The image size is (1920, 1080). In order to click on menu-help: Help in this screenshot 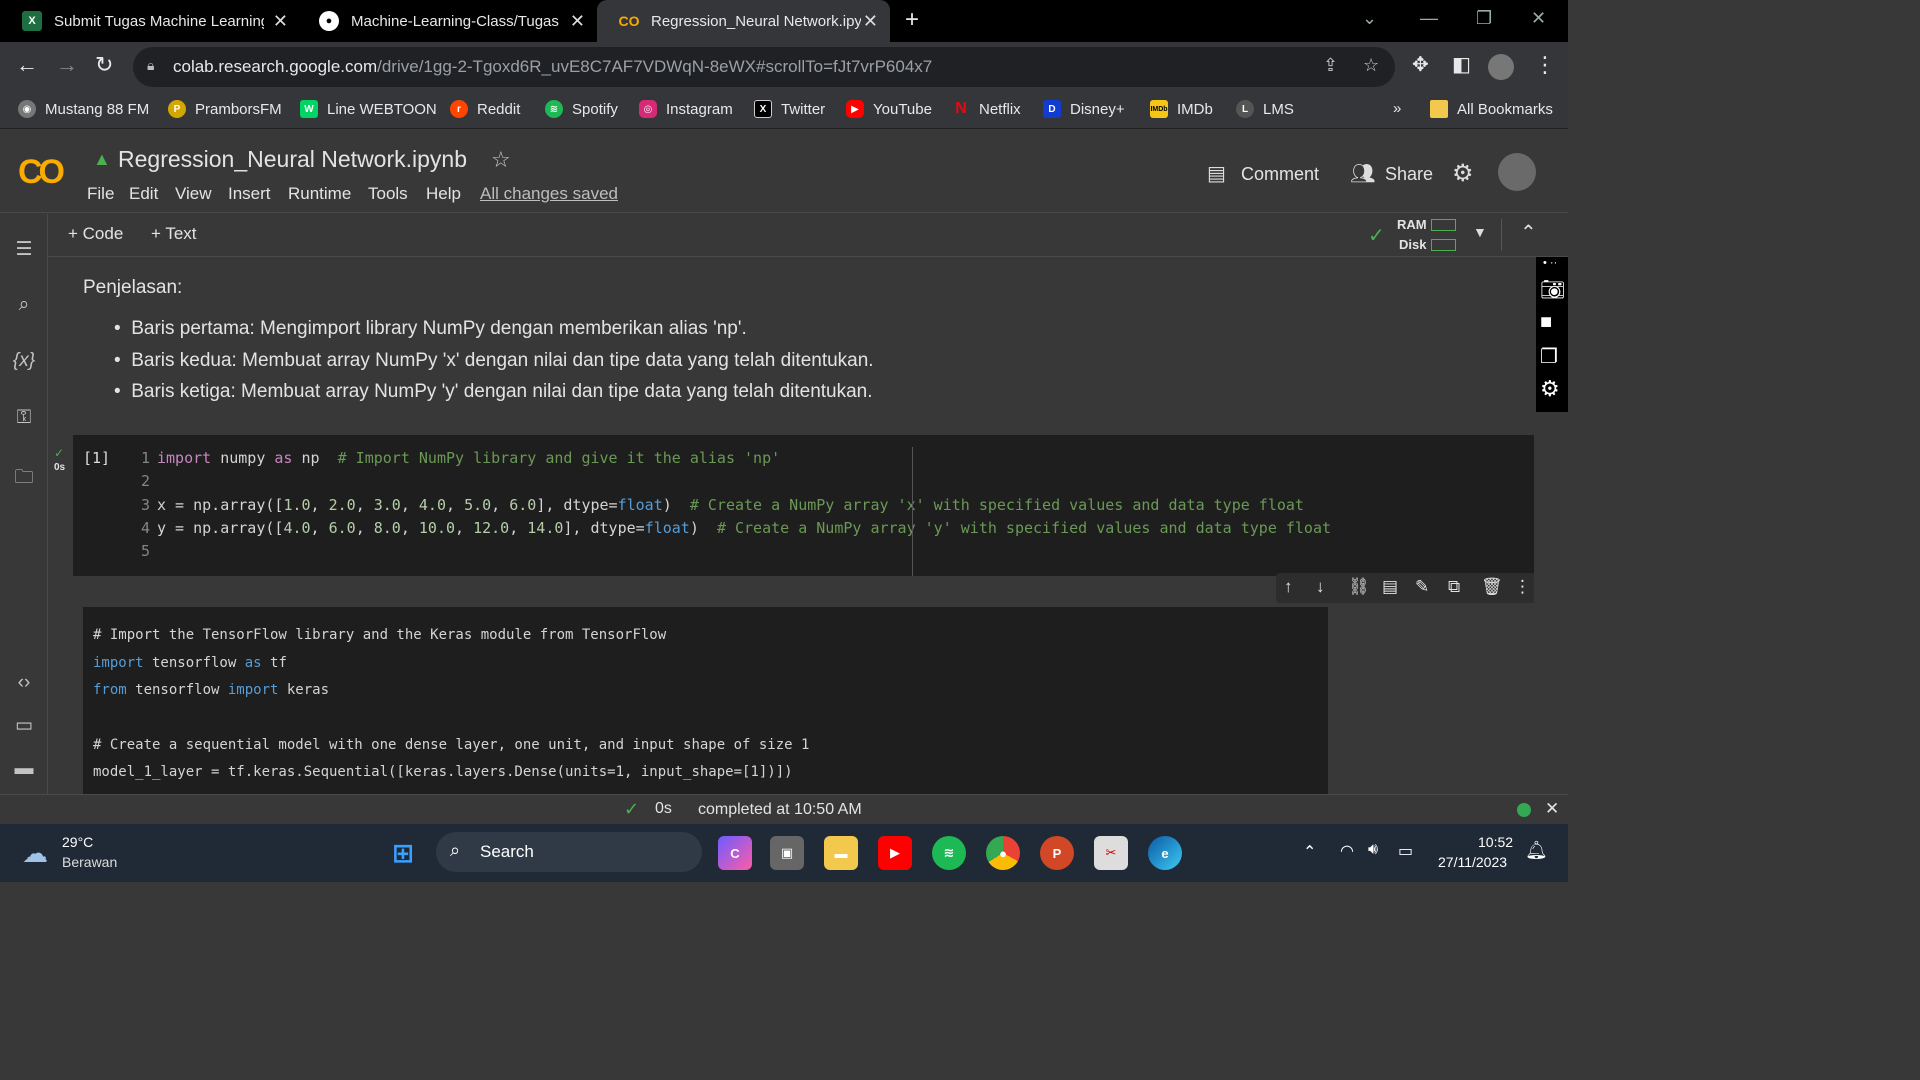, I will do `click(443, 194)`.